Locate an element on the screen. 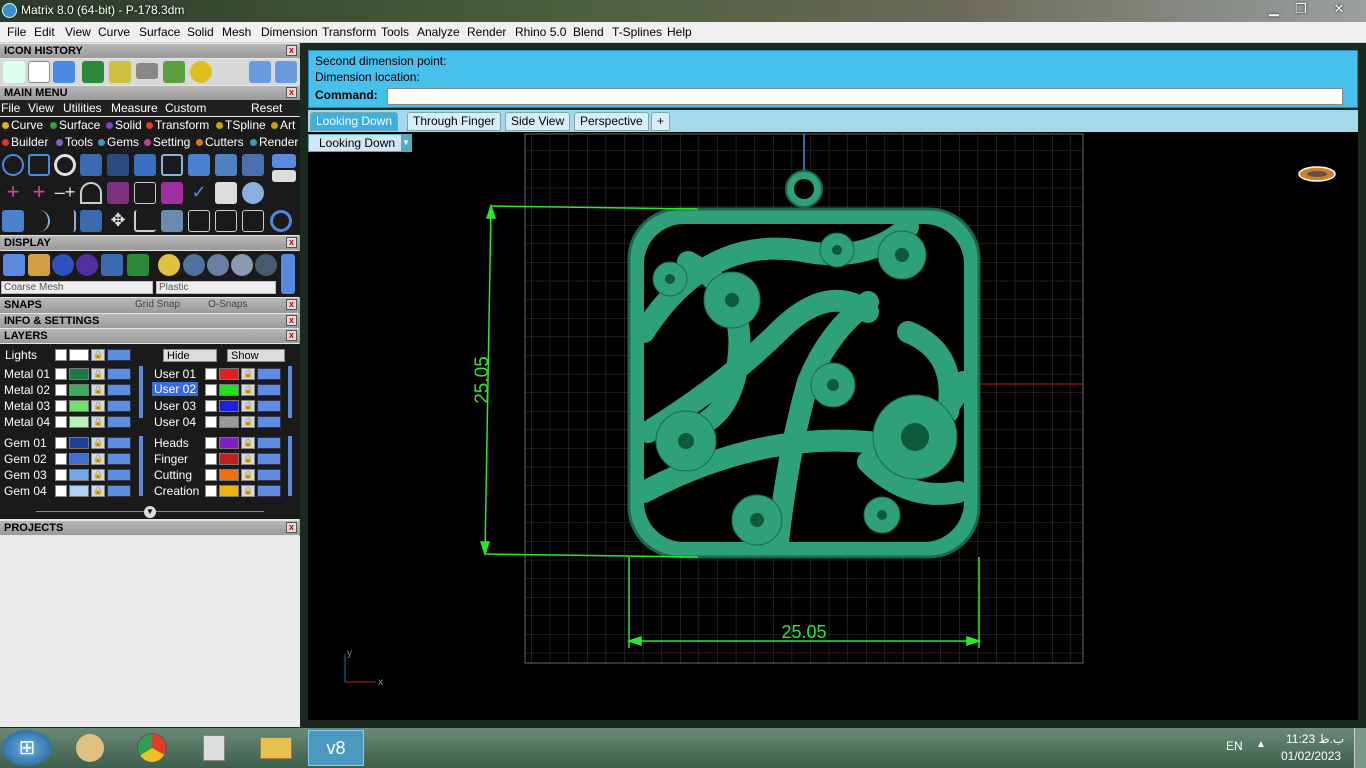 This screenshot has width=1366, height=768. mm-utilities: Utilities is located at coordinates (82, 108).